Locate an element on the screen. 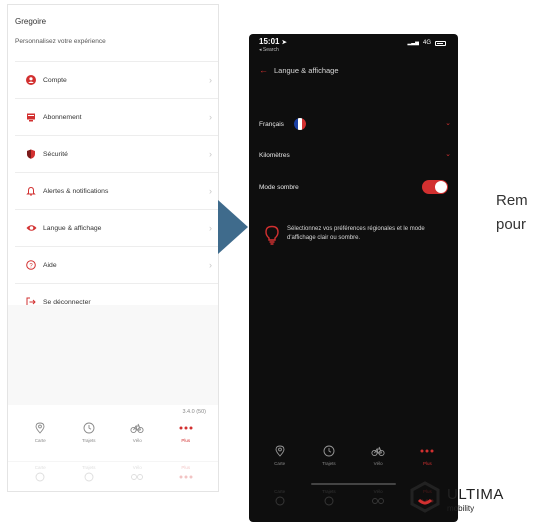  menu-item-label: Alertes & notifications is located at coordinates (76, 191).